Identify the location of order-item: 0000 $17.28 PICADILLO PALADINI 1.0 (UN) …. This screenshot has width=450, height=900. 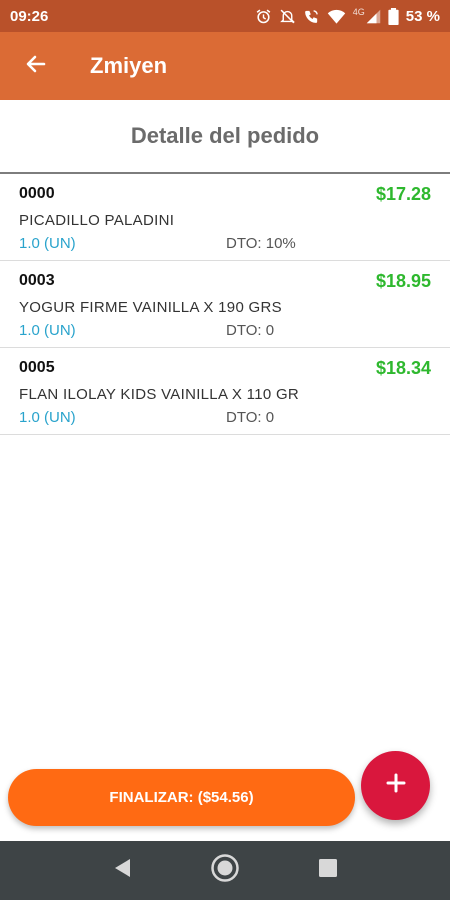
(225, 217).